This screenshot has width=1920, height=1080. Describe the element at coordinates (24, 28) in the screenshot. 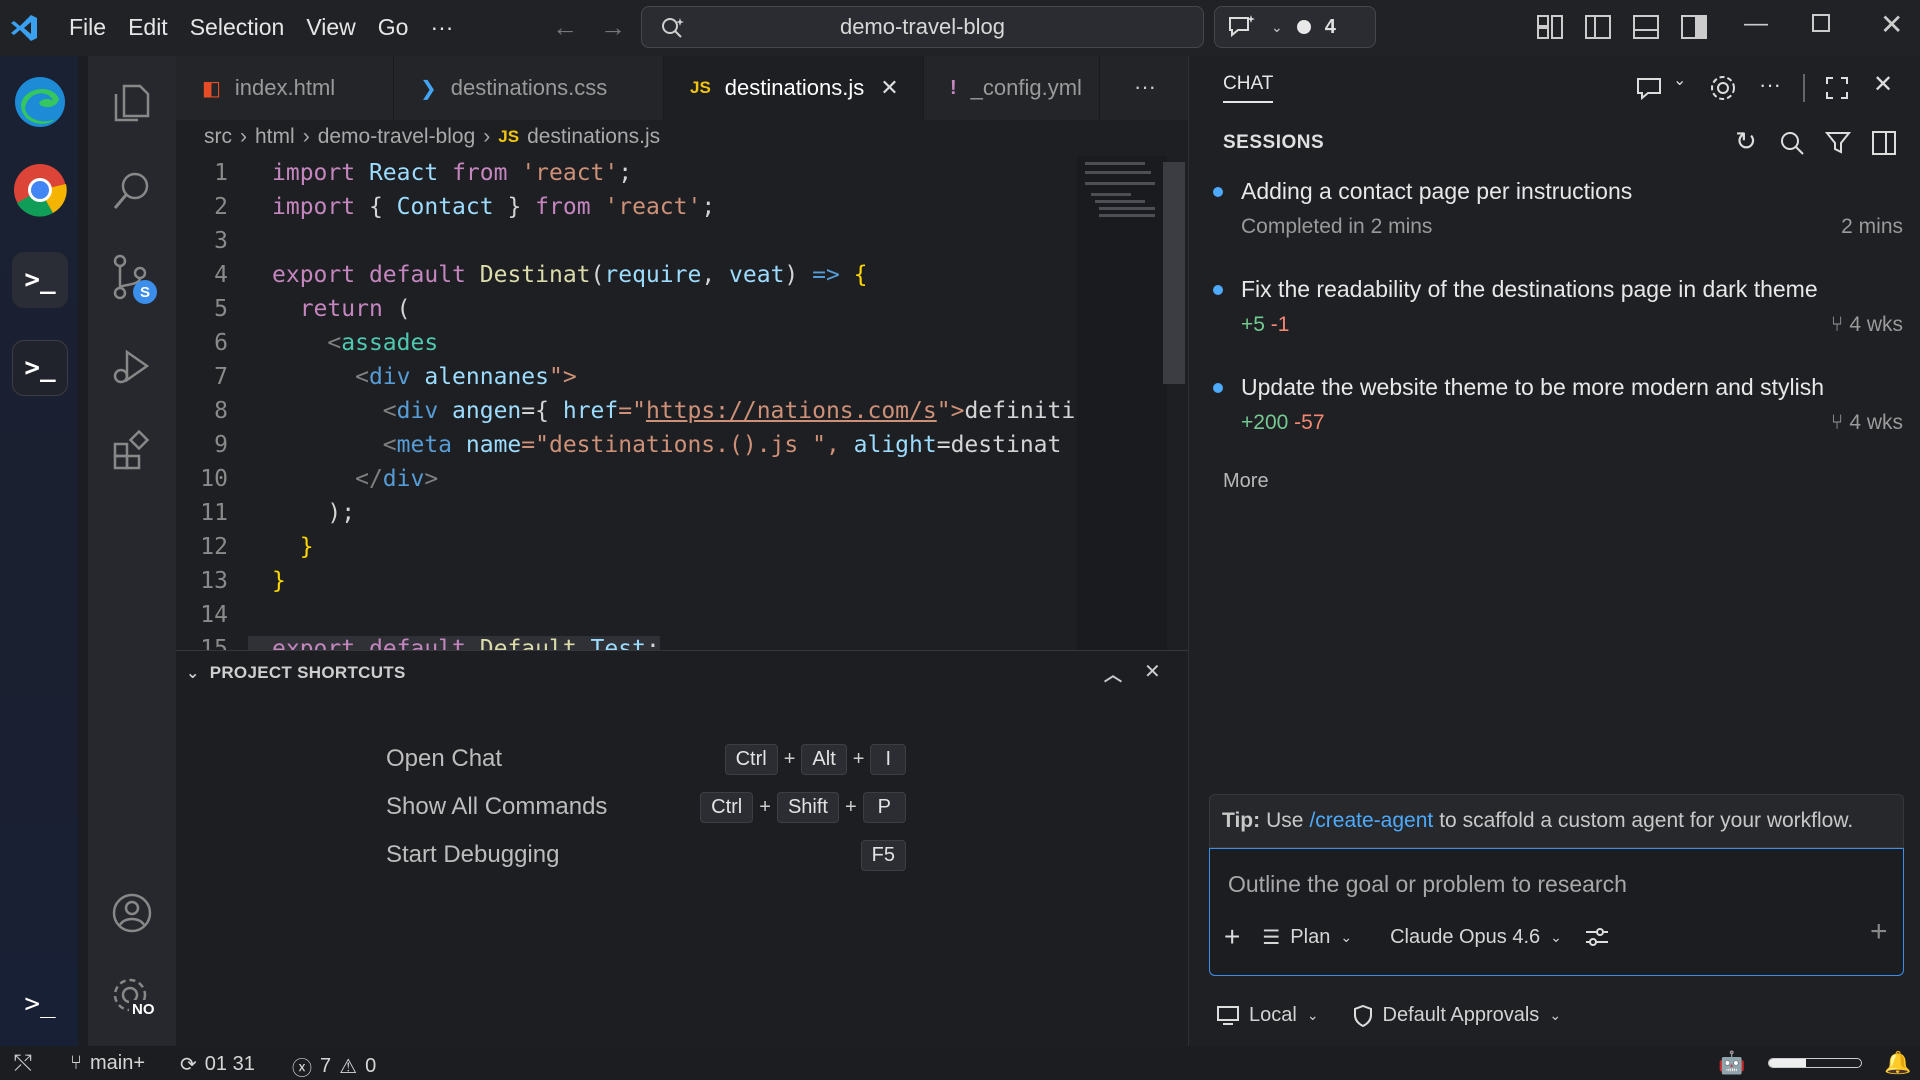

I see `vscode-logo-icon` at that location.